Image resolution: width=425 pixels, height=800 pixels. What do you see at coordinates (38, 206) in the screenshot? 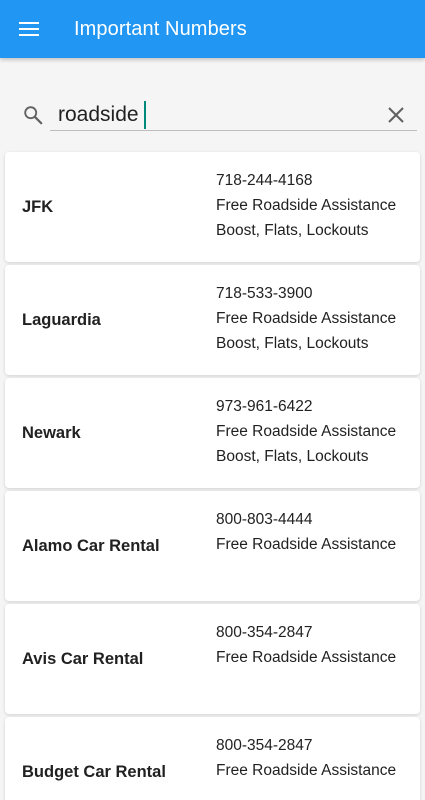
I see `contact-name: JFK` at bounding box center [38, 206].